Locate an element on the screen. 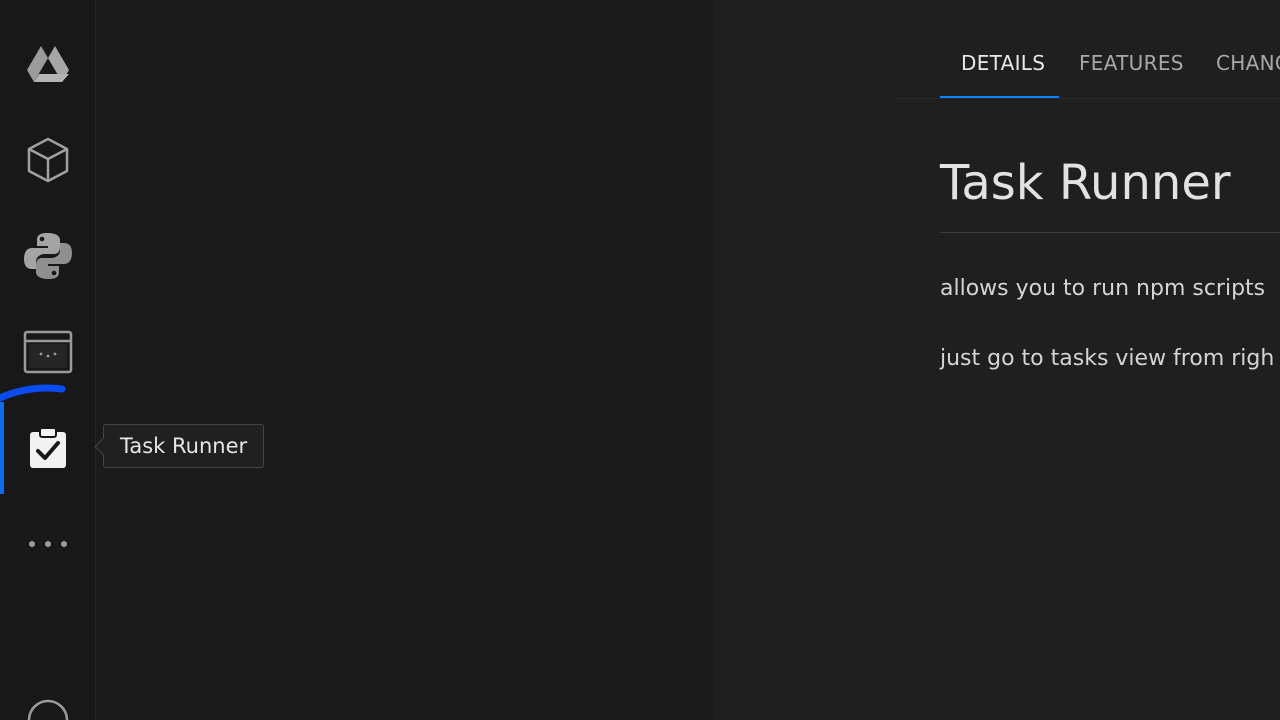  description-paragraph-1: allows you to run npm scripts is located at coordinates (1103, 288).